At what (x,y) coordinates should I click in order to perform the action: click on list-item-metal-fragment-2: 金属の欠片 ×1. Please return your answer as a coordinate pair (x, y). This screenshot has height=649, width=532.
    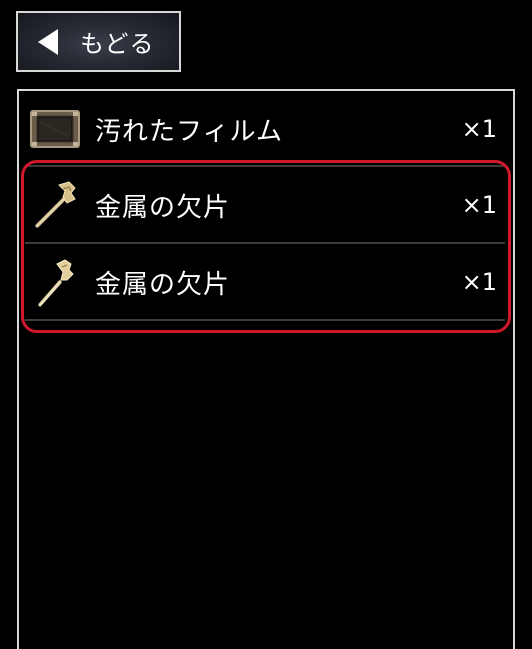
    Looking at the image, I should click on (266, 282).